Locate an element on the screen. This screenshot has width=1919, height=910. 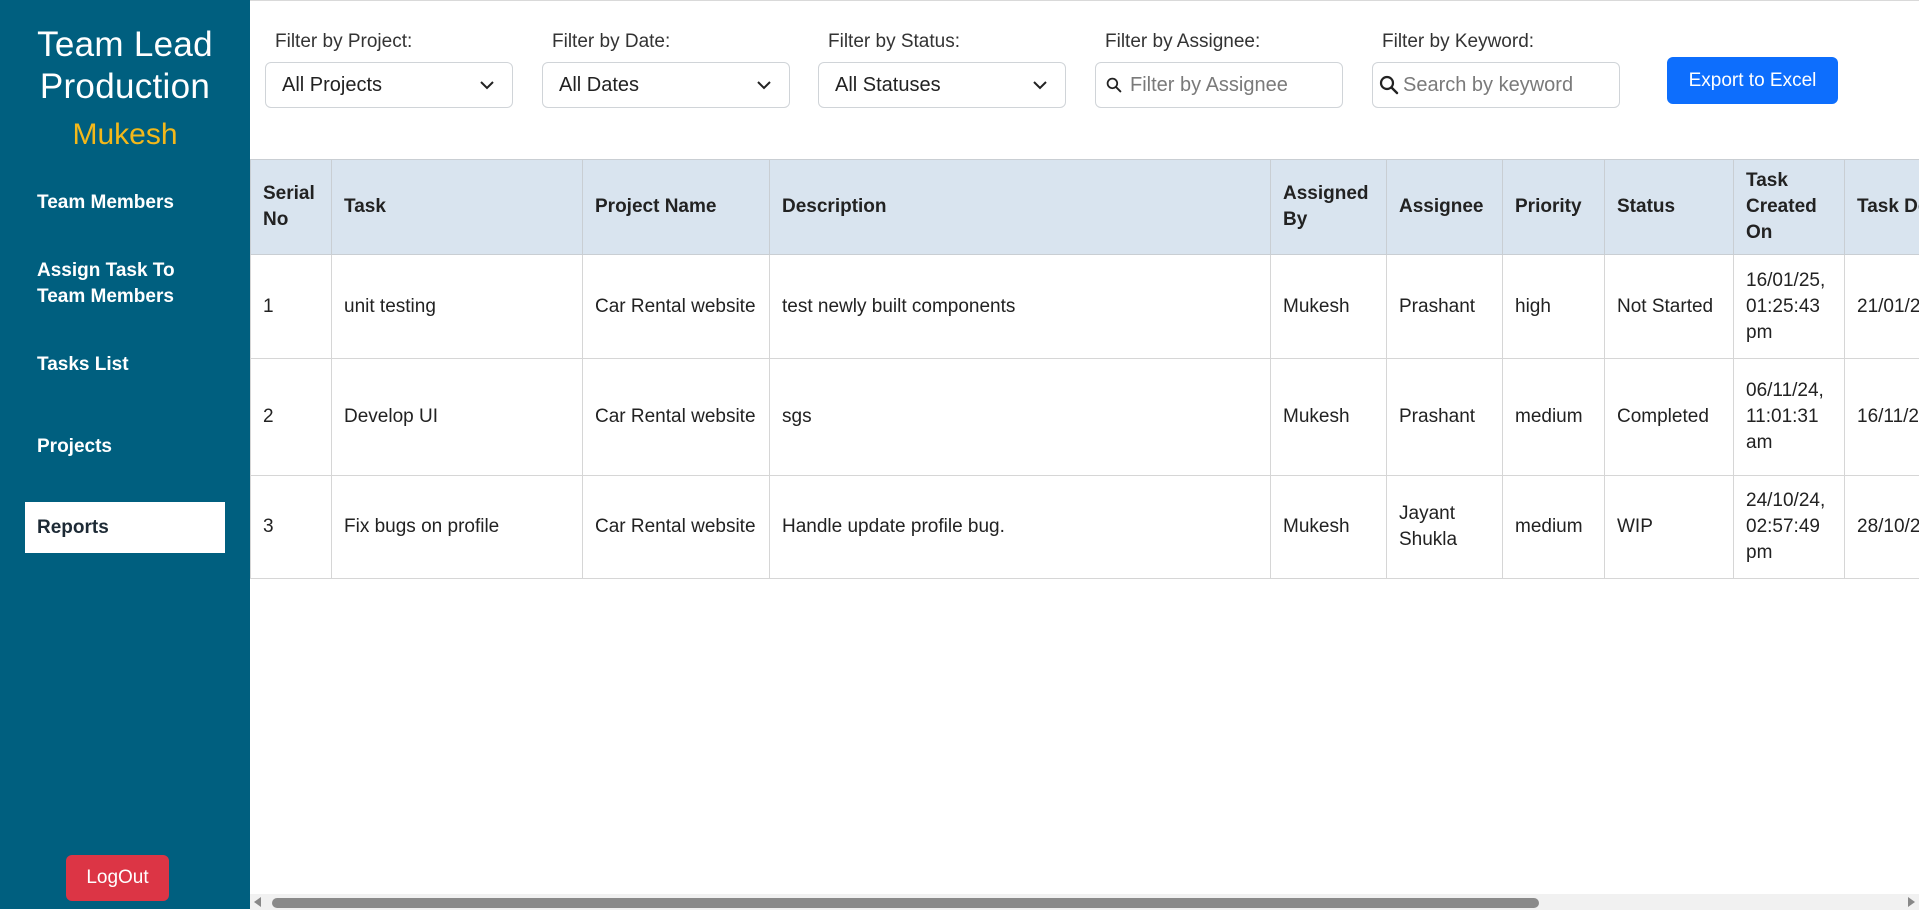
header-task-deadline: Task Deadline is located at coordinates (1882, 207).